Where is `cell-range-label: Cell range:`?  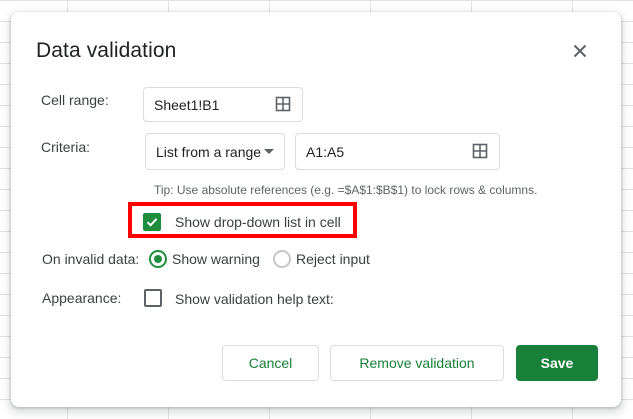
cell-range-label: Cell range: is located at coordinates (75, 100).